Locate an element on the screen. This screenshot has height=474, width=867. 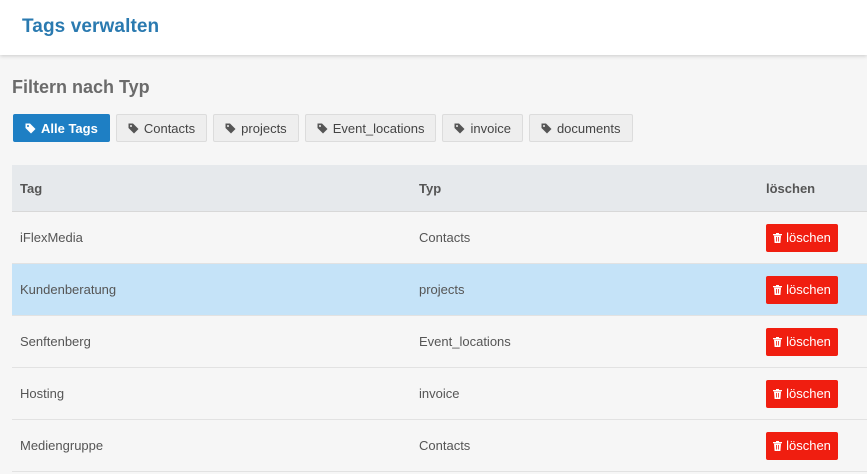
tag-cell: Mediengruppe is located at coordinates (62, 445).